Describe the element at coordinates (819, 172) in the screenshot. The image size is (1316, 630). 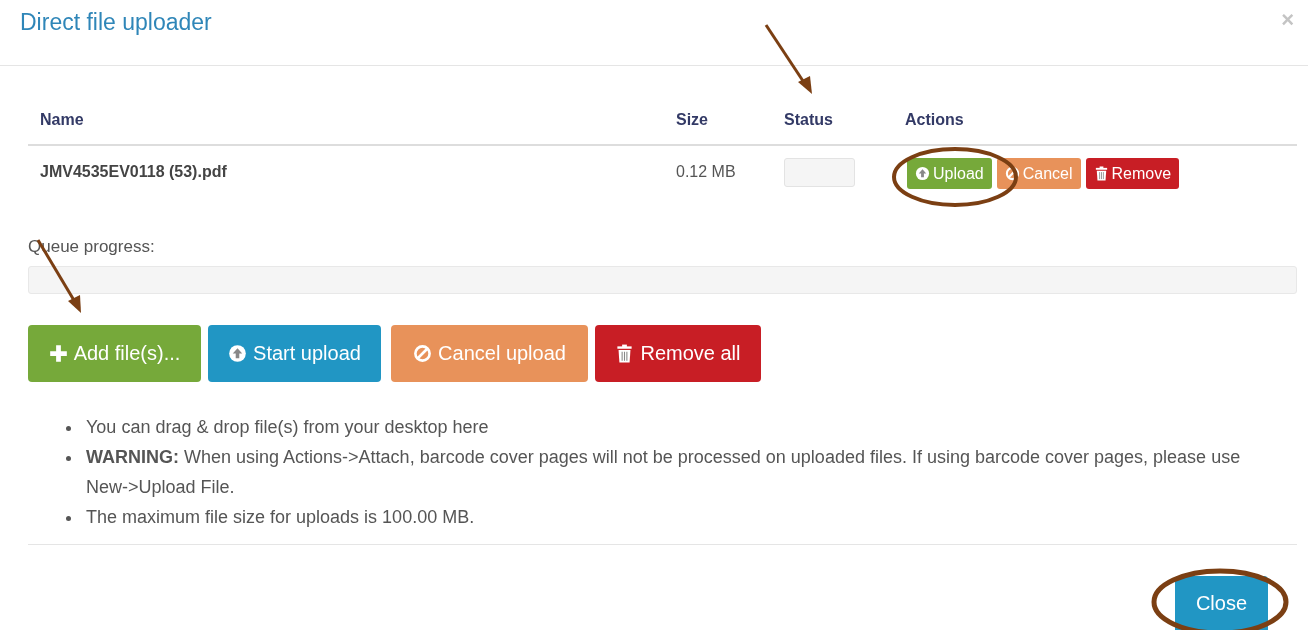
I see `status-field` at that location.